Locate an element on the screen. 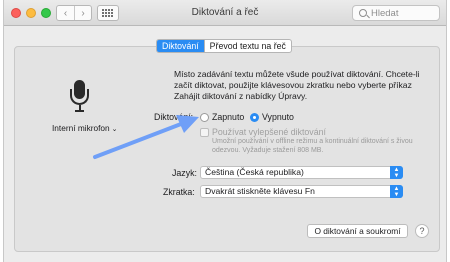 This screenshot has height=262, width=450. chevron-down-icon: ⌄ is located at coordinates (114, 129).